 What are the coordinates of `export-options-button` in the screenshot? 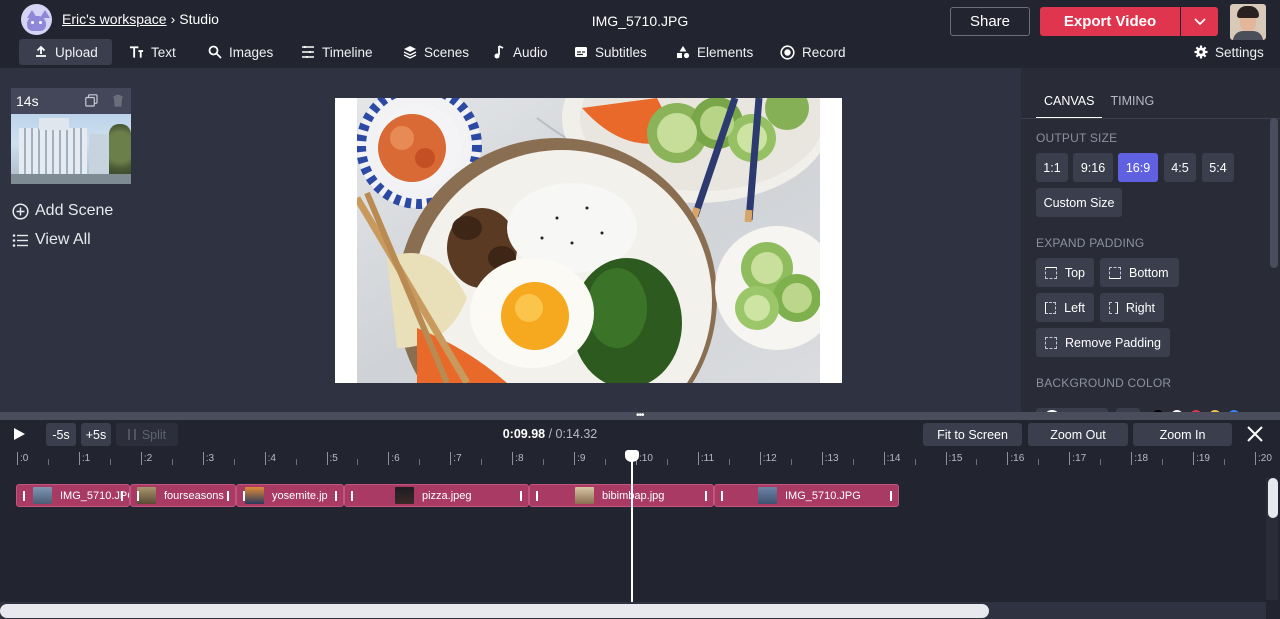 It's located at (1199, 21).